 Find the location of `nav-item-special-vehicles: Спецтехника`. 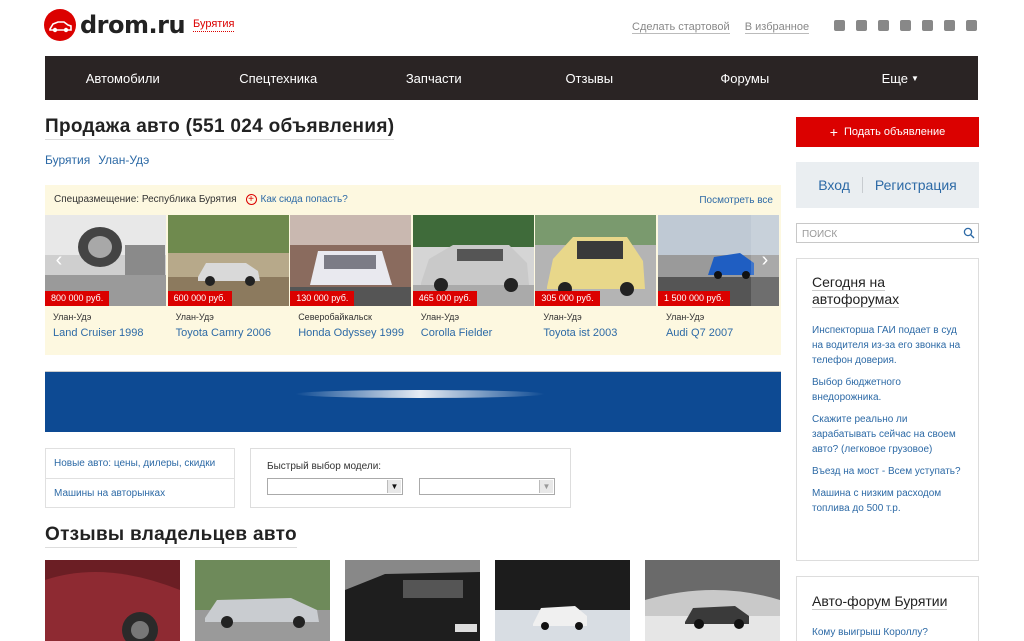

nav-item-special-vehicles: Спецтехника is located at coordinates (279, 78).